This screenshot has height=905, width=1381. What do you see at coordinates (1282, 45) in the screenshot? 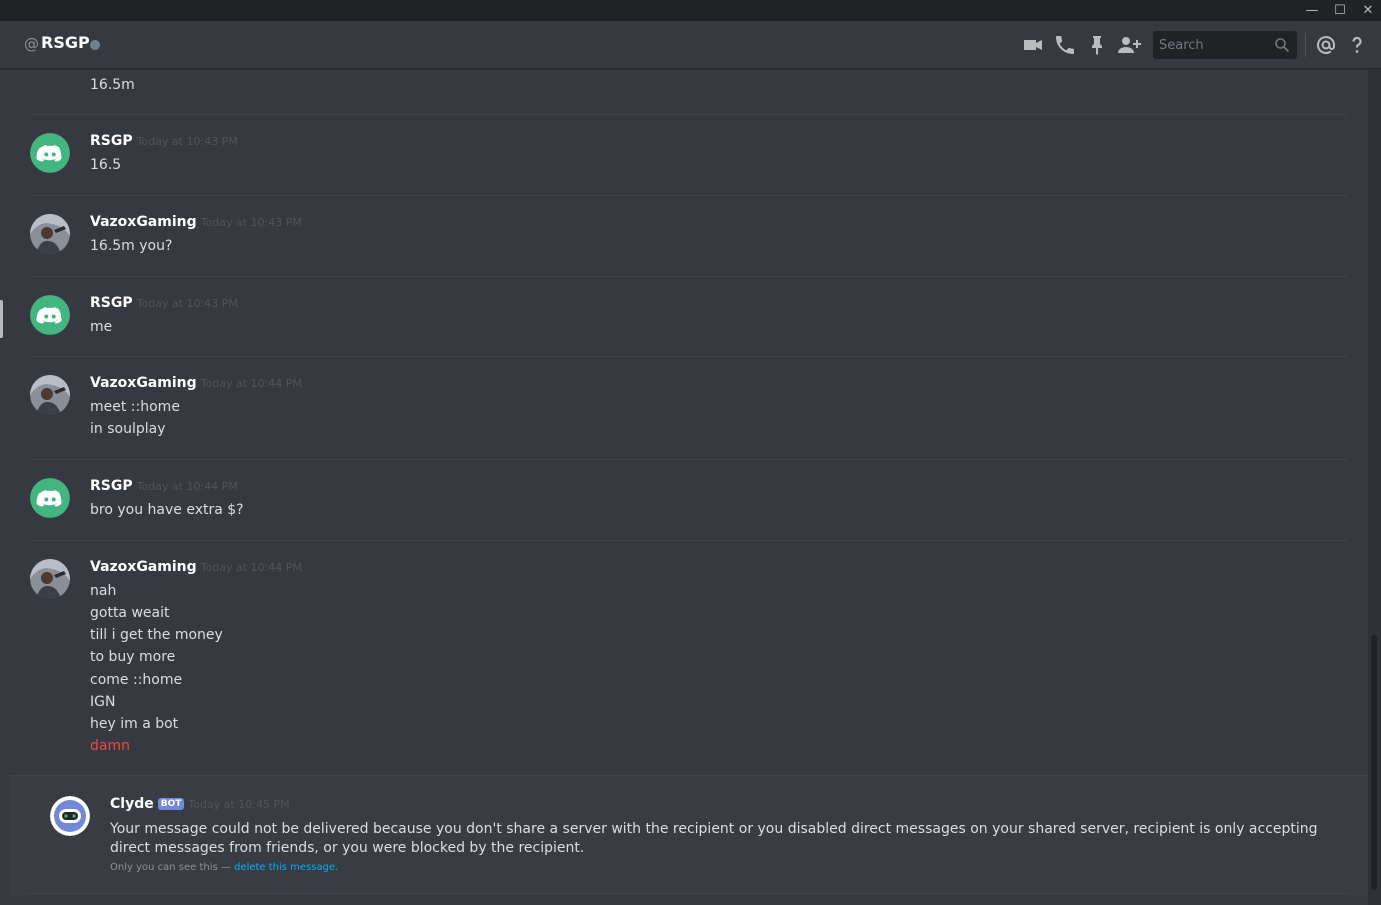
I see `search-icon` at bounding box center [1282, 45].